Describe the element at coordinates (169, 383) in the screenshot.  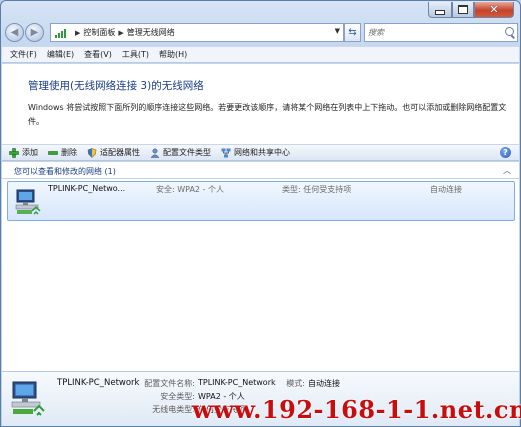
I see `profile-name-label: 配置文件名称:` at that location.